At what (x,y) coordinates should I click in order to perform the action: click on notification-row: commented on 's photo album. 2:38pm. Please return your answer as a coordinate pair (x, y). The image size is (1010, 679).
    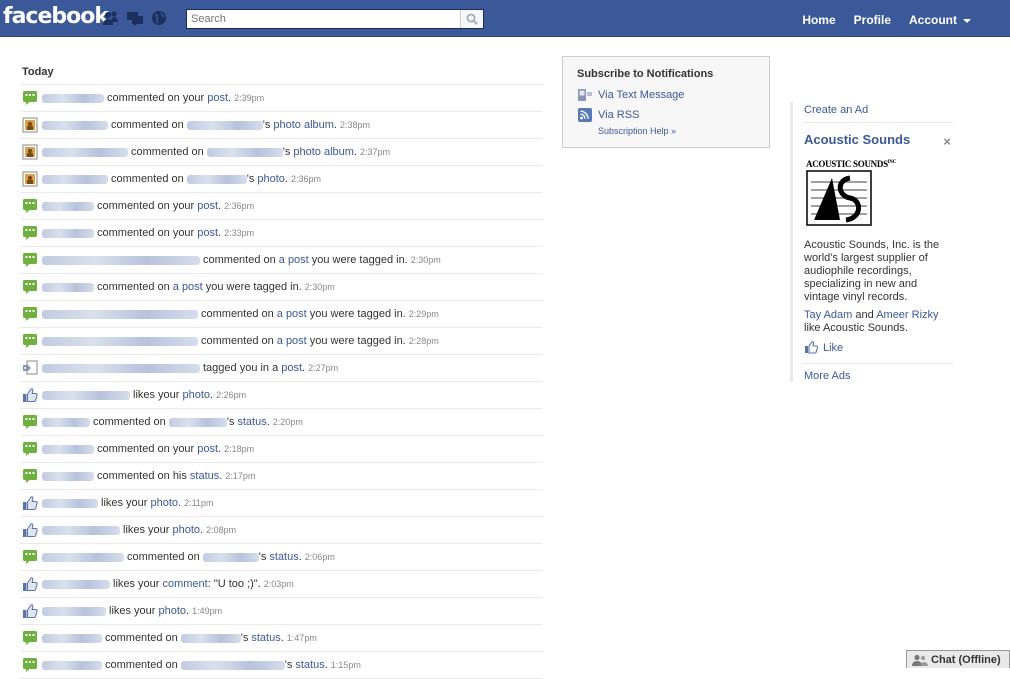
    Looking at the image, I should click on (281, 125).